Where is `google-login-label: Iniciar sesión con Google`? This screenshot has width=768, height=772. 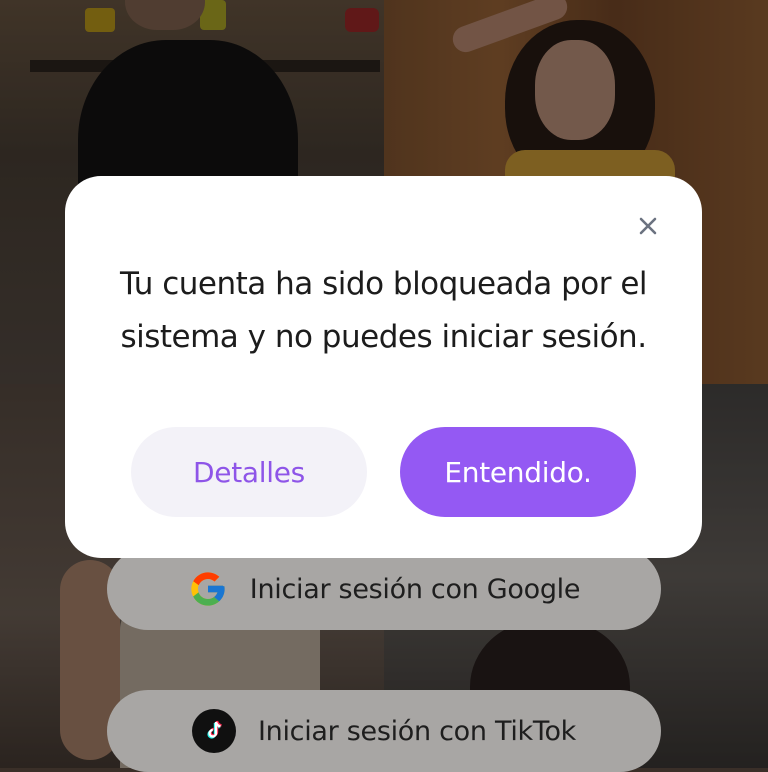 google-login-label: Iniciar sesión con Google is located at coordinates (415, 589).